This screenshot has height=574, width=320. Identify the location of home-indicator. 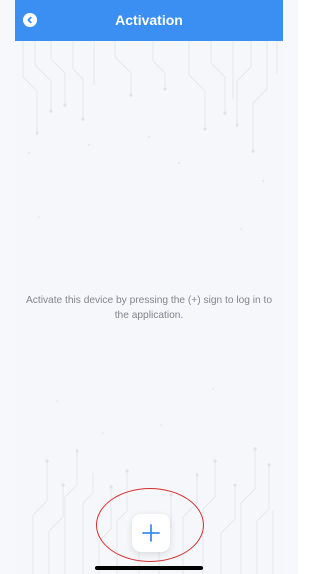
(149, 568).